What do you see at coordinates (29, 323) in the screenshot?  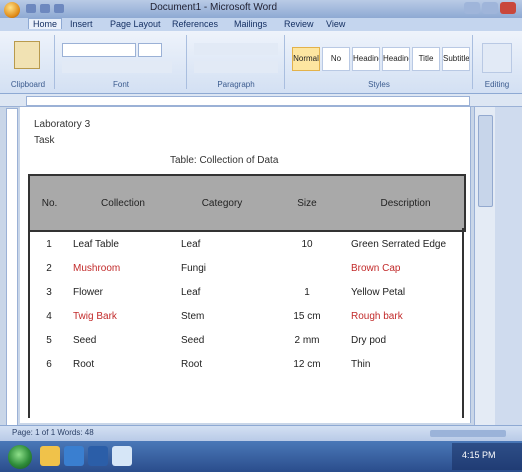 I see `table-left-border` at bounding box center [29, 323].